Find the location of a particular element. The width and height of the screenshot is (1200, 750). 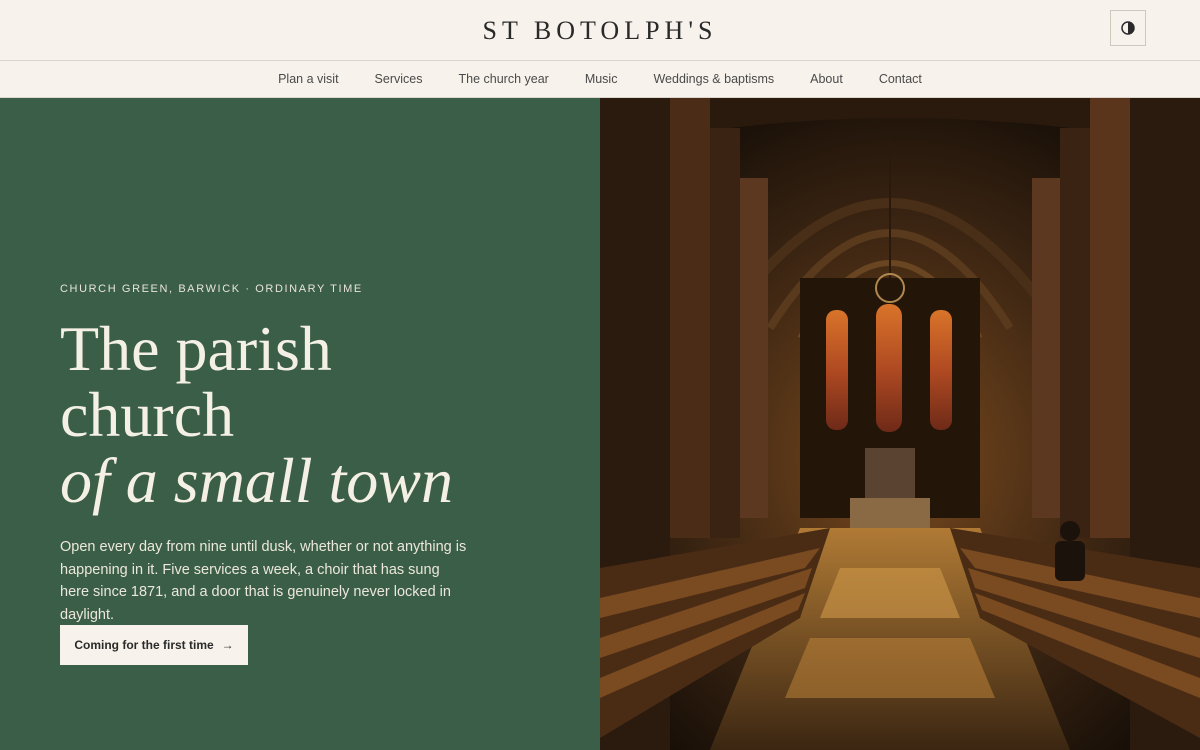

headline-line-3: of a small town is located at coordinates (256, 480).